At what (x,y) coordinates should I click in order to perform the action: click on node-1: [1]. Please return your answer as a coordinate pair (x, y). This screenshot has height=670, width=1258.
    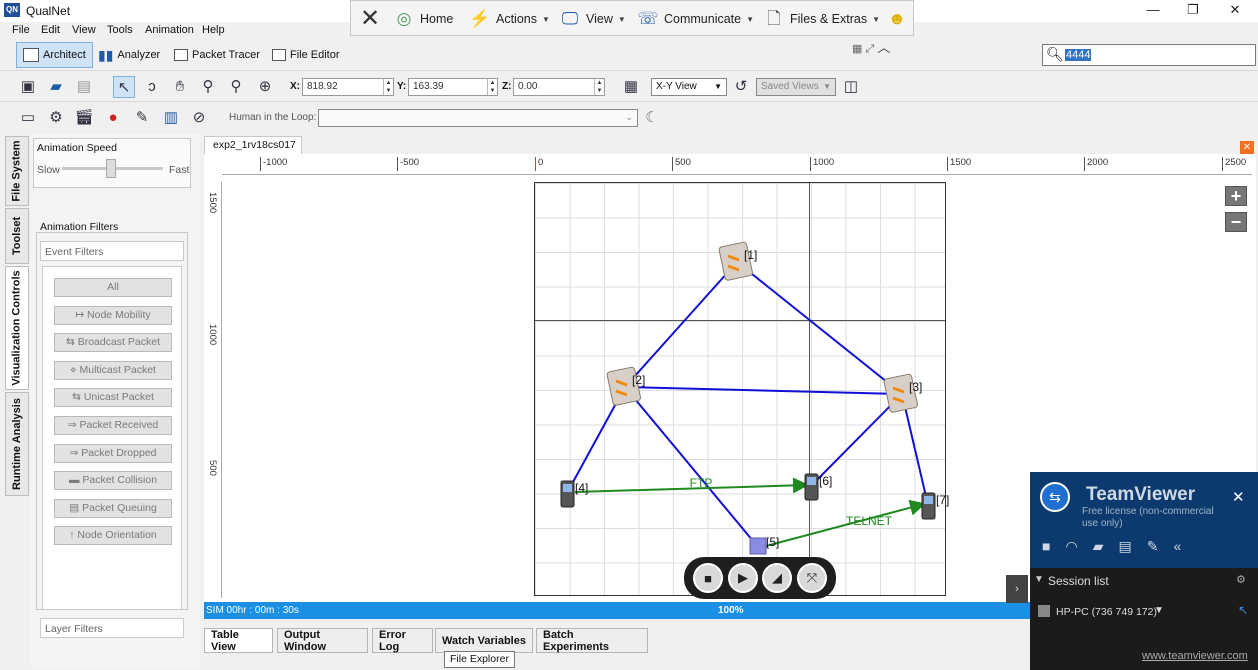
    Looking at the image, I should click on (738, 261).